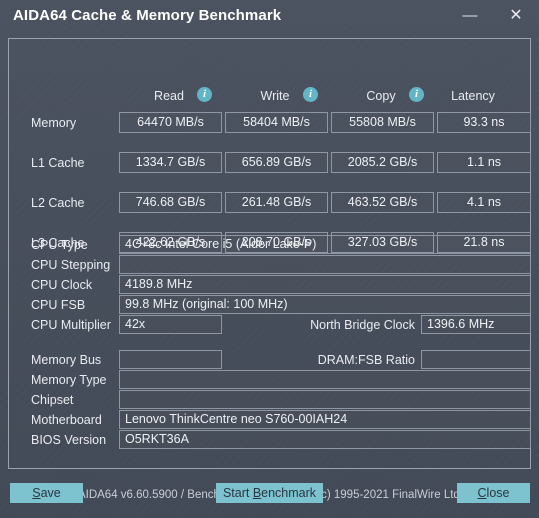  I want to click on column-header-copy: Copy, so click(381, 96).